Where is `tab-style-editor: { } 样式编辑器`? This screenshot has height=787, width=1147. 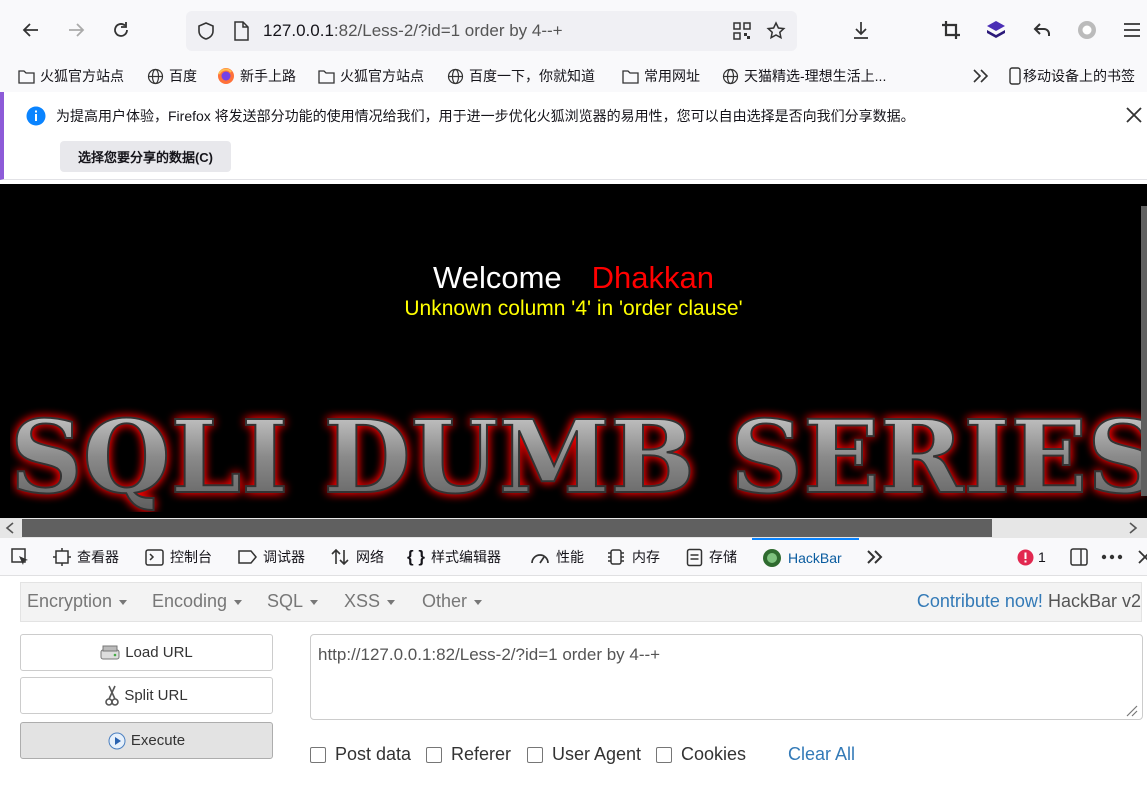
tab-style-editor: { } 样式编辑器 is located at coordinates (454, 557).